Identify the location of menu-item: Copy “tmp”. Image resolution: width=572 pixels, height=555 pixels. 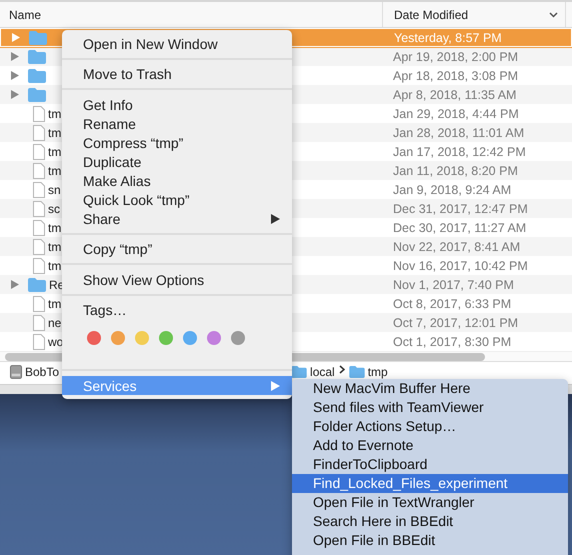
(177, 249).